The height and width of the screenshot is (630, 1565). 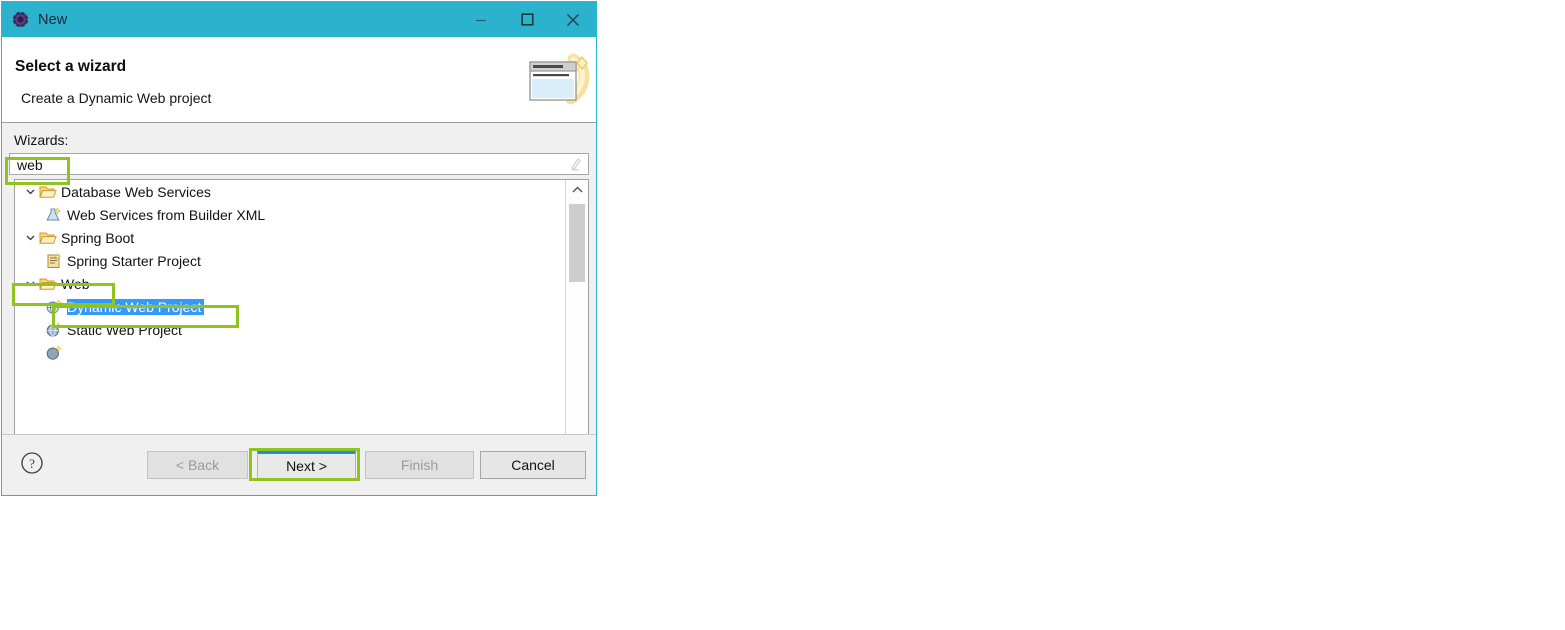 What do you see at coordinates (289, 352) in the screenshot?
I see `tree-row-partial` at bounding box center [289, 352].